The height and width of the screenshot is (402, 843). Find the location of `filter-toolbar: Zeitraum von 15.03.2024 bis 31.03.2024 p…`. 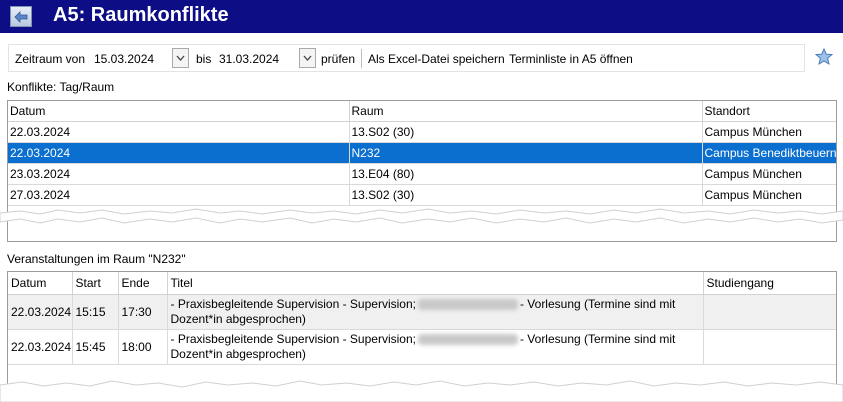

filter-toolbar: Zeitraum von 15.03.2024 bis 31.03.2024 p… is located at coordinates (406, 58).